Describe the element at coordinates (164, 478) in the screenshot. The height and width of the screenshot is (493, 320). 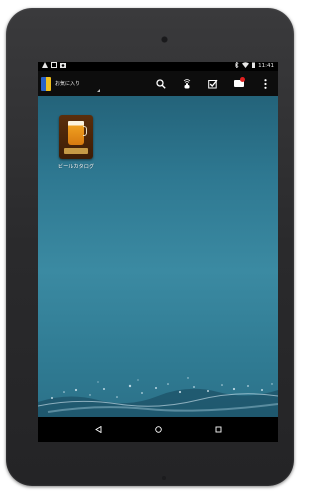
I see `microphone` at that location.